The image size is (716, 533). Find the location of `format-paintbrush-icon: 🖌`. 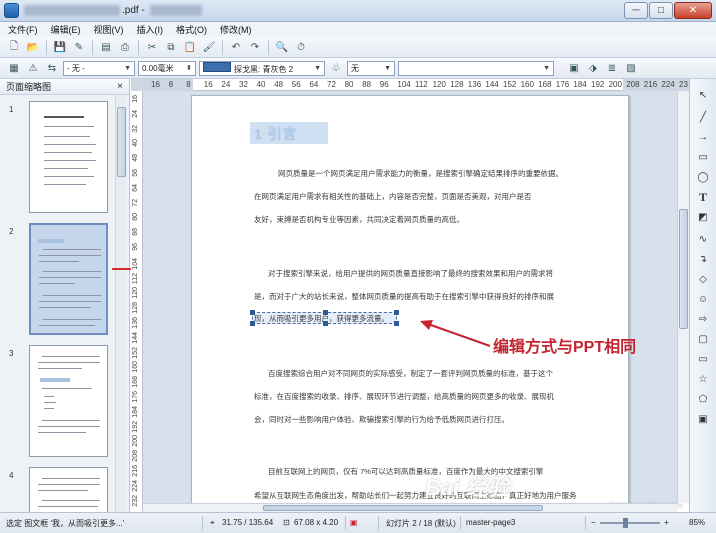

format-paintbrush-icon: 🖌 is located at coordinates (209, 47).